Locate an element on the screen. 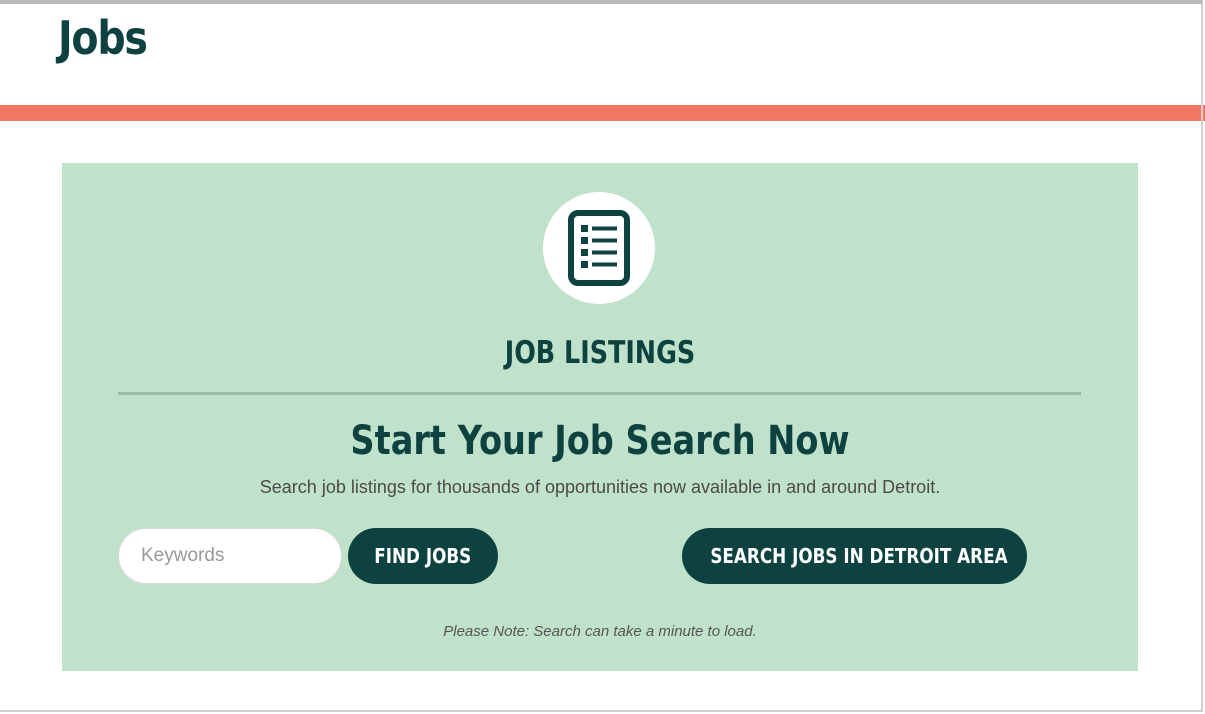  job-list-icon-circle is located at coordinates (599, 248).